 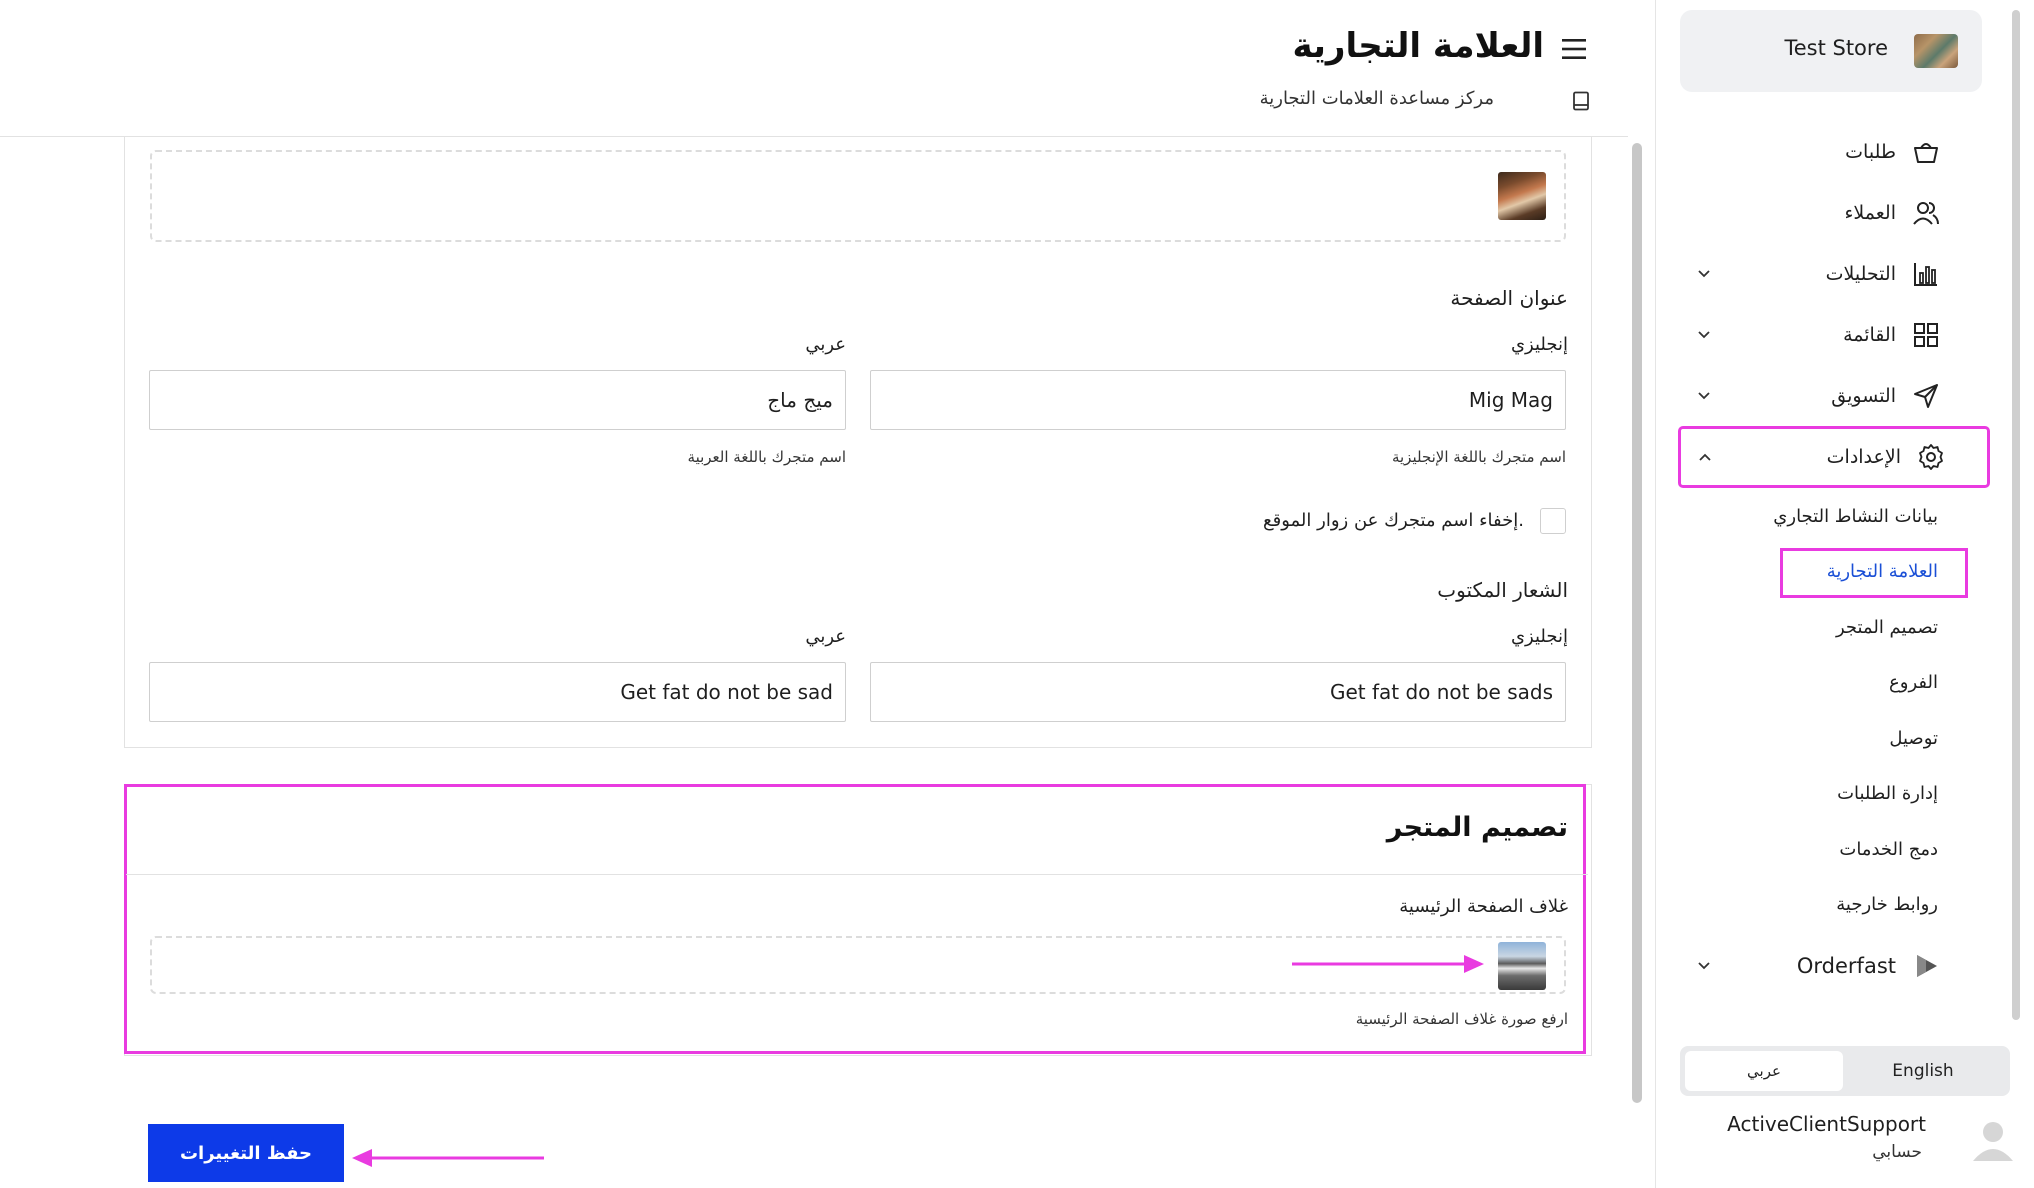 I want to click on sidebar-item-customers: العملاء, so click(x=1831, y=213).